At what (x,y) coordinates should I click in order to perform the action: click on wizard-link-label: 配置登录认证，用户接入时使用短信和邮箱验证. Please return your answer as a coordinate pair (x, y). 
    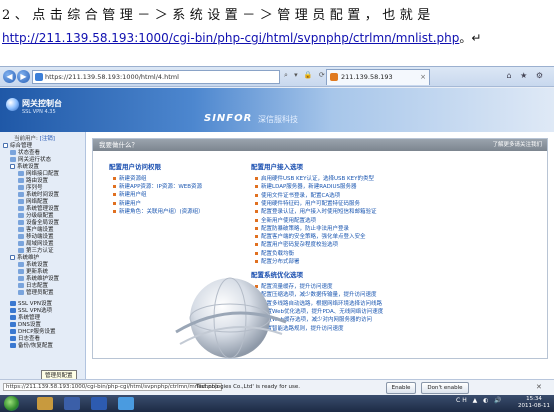
    Looking at the image, I should click on (319, 212).